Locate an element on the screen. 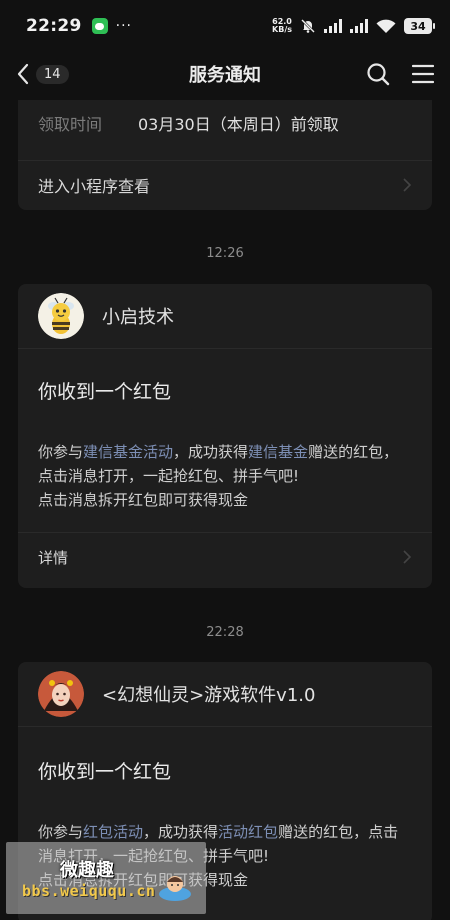 The width and height of the screenshot is (450, 920). battery-icon: 34 is located at coordinates (419, 26).